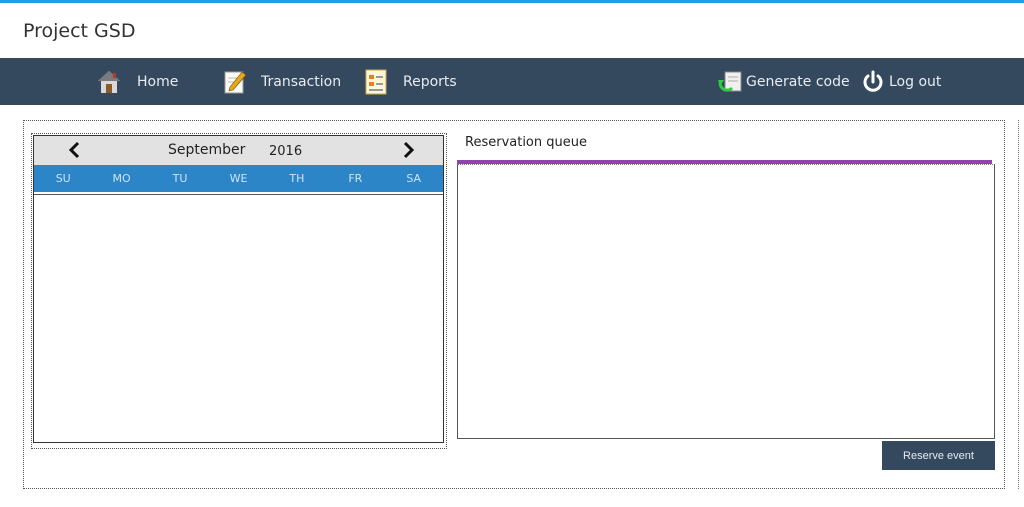 The image size is (1024, 507). I want to click on calendar-month: September, so click(207, 150).